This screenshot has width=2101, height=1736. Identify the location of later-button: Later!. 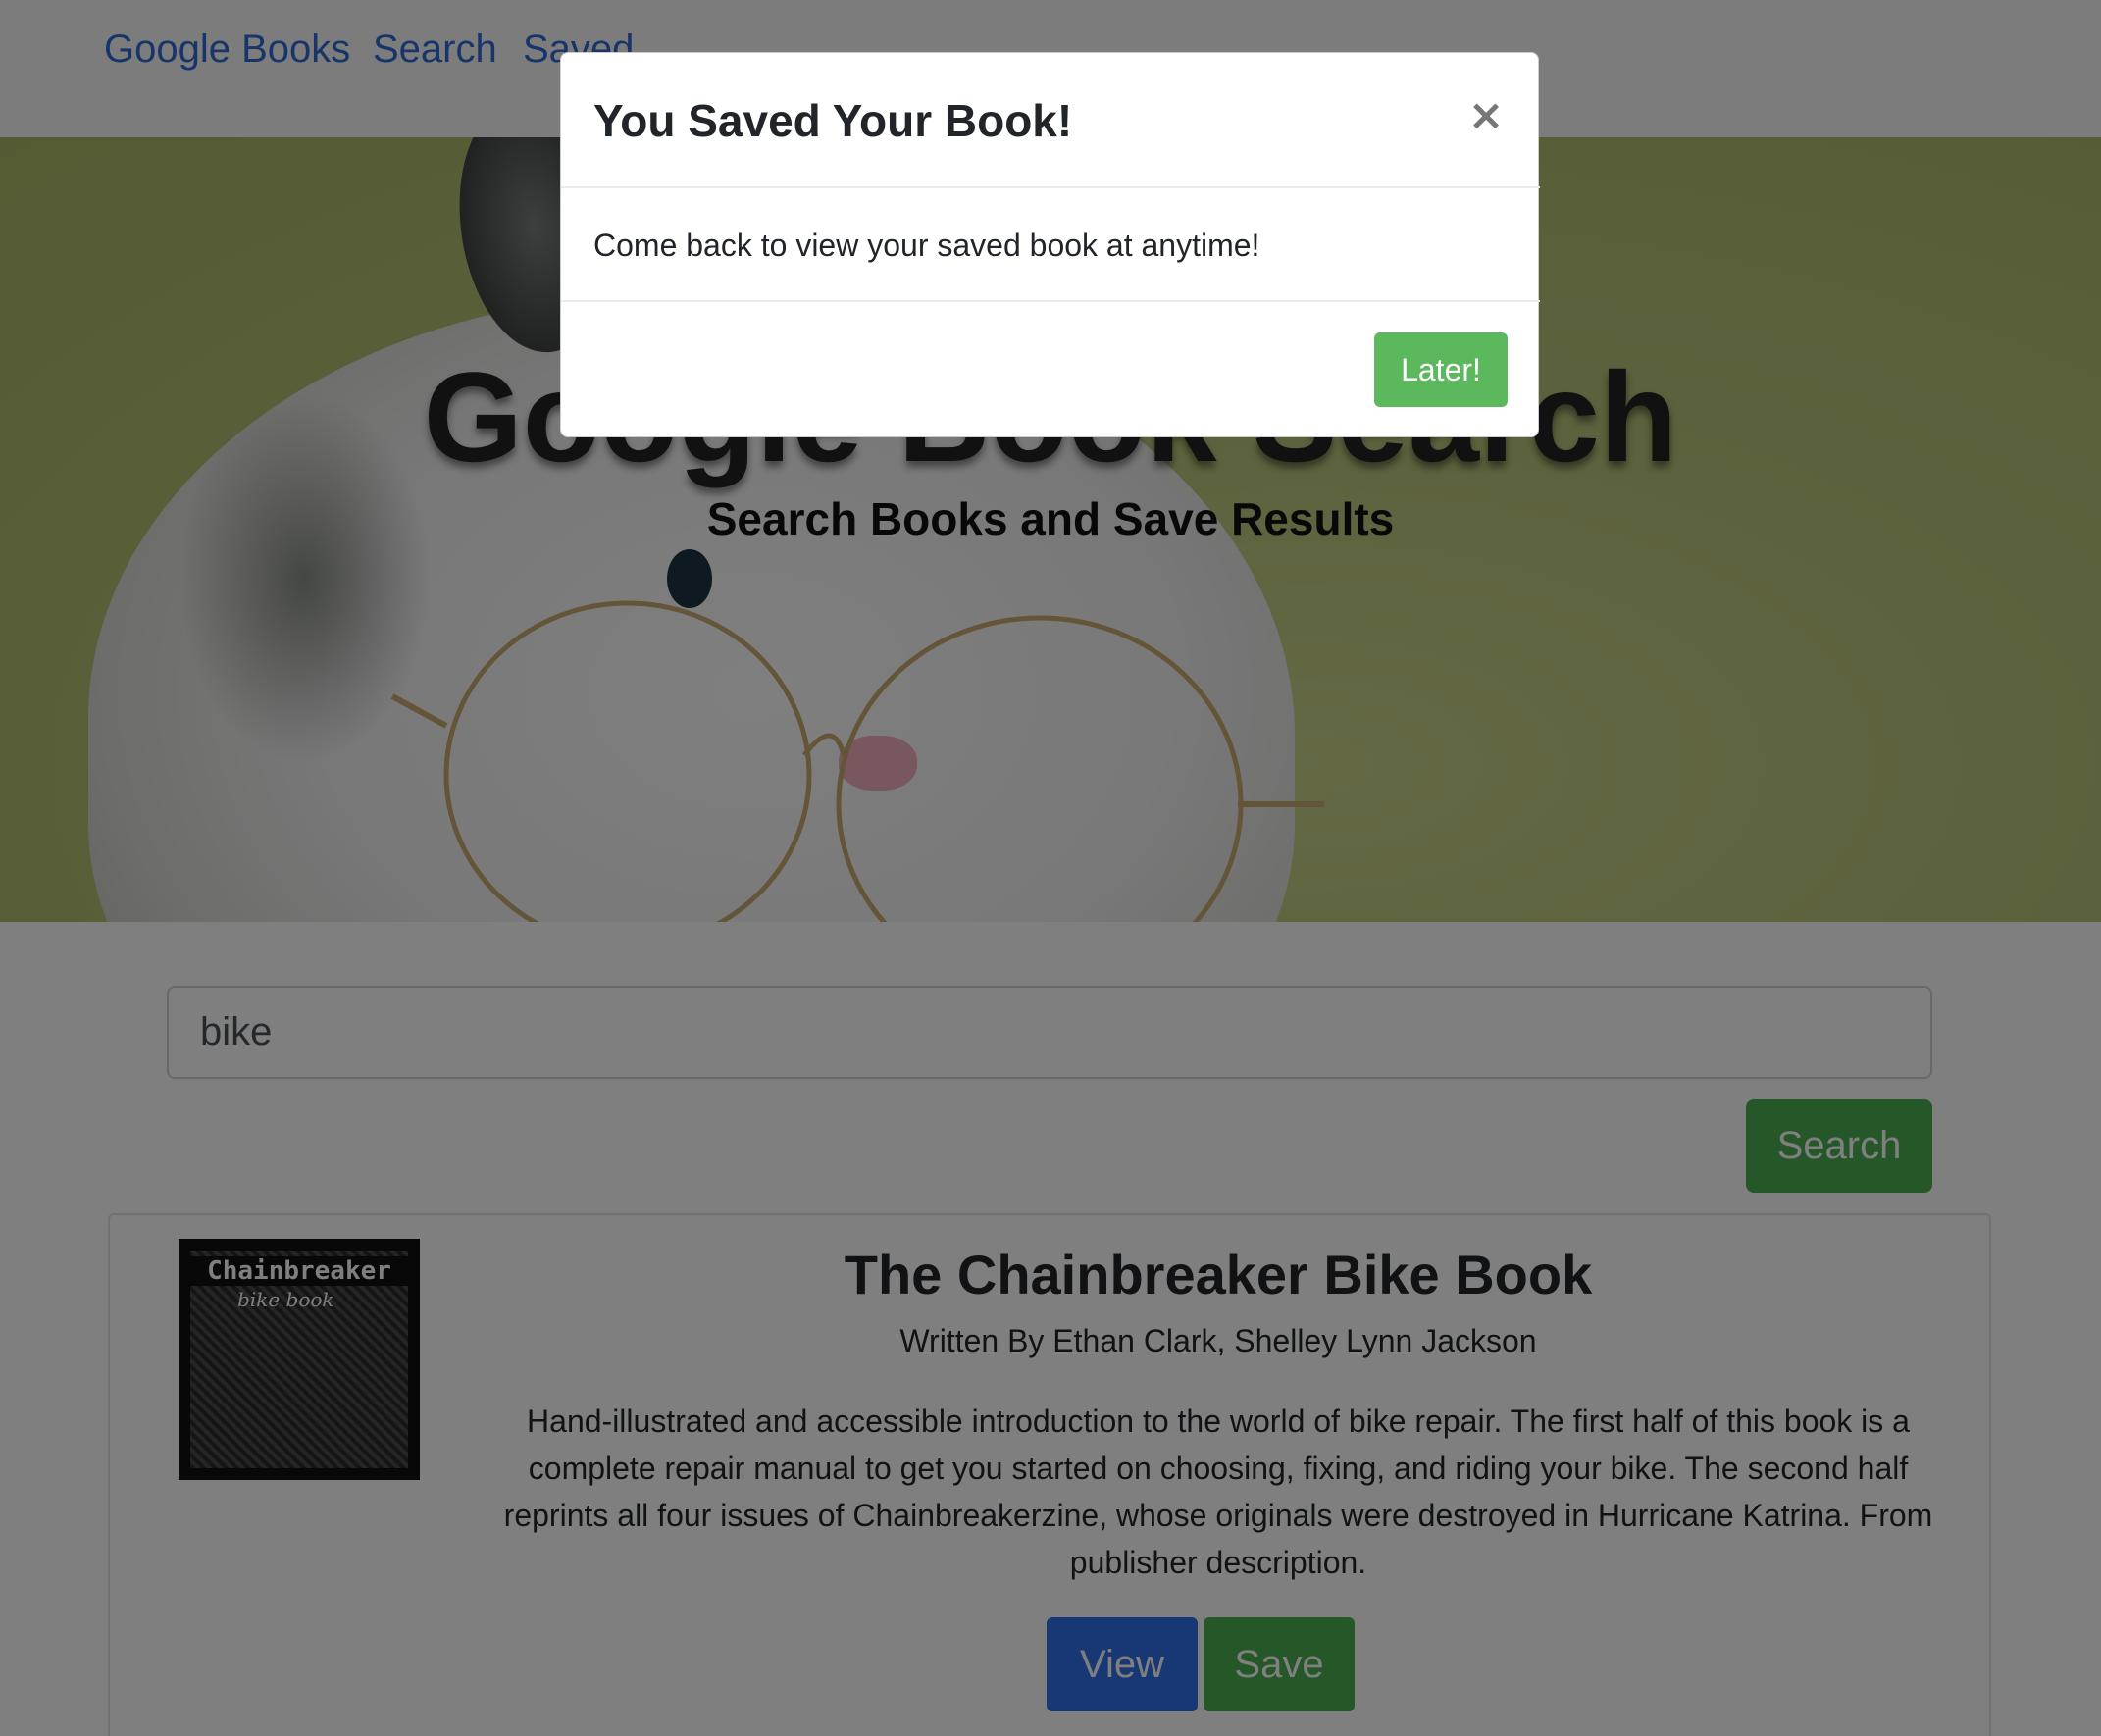
(1441, 370).